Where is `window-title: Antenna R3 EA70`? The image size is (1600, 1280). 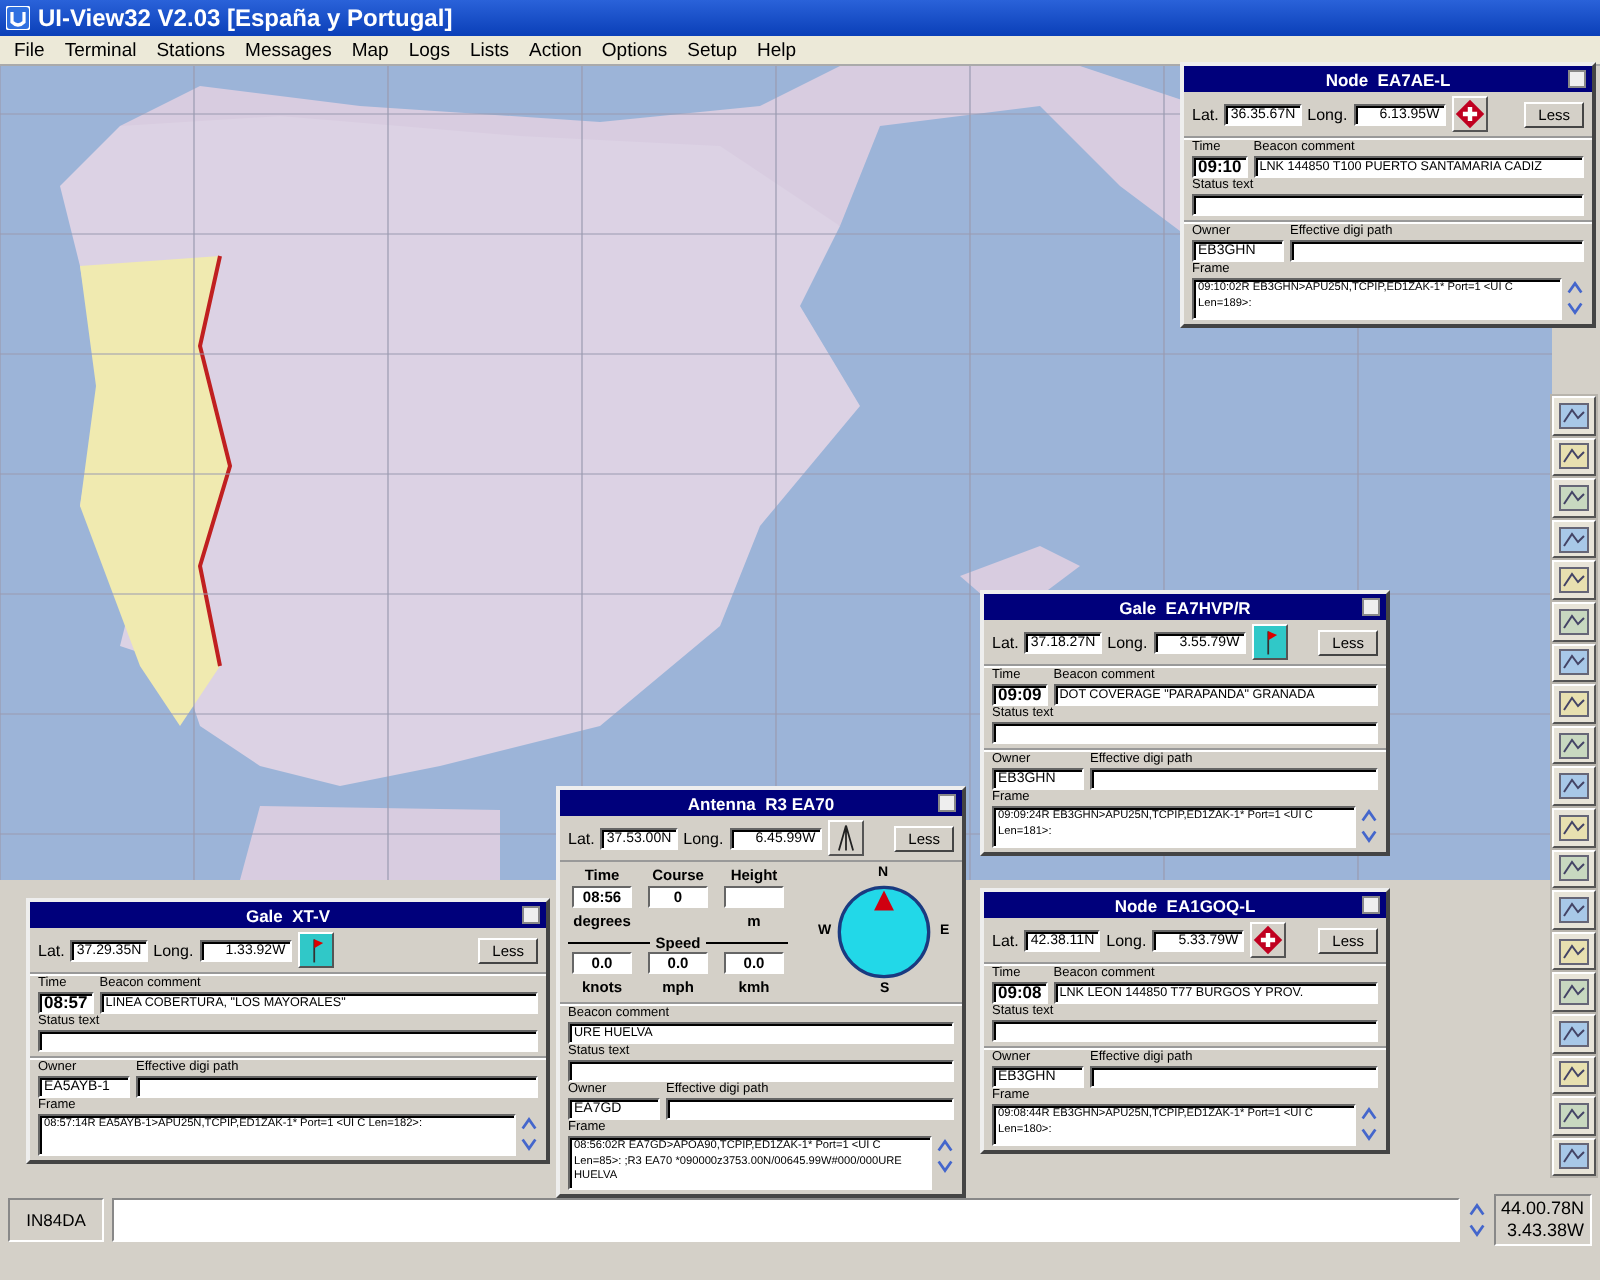 window-title: Antenna R3 EA70 is located at coordinates (761, 803).